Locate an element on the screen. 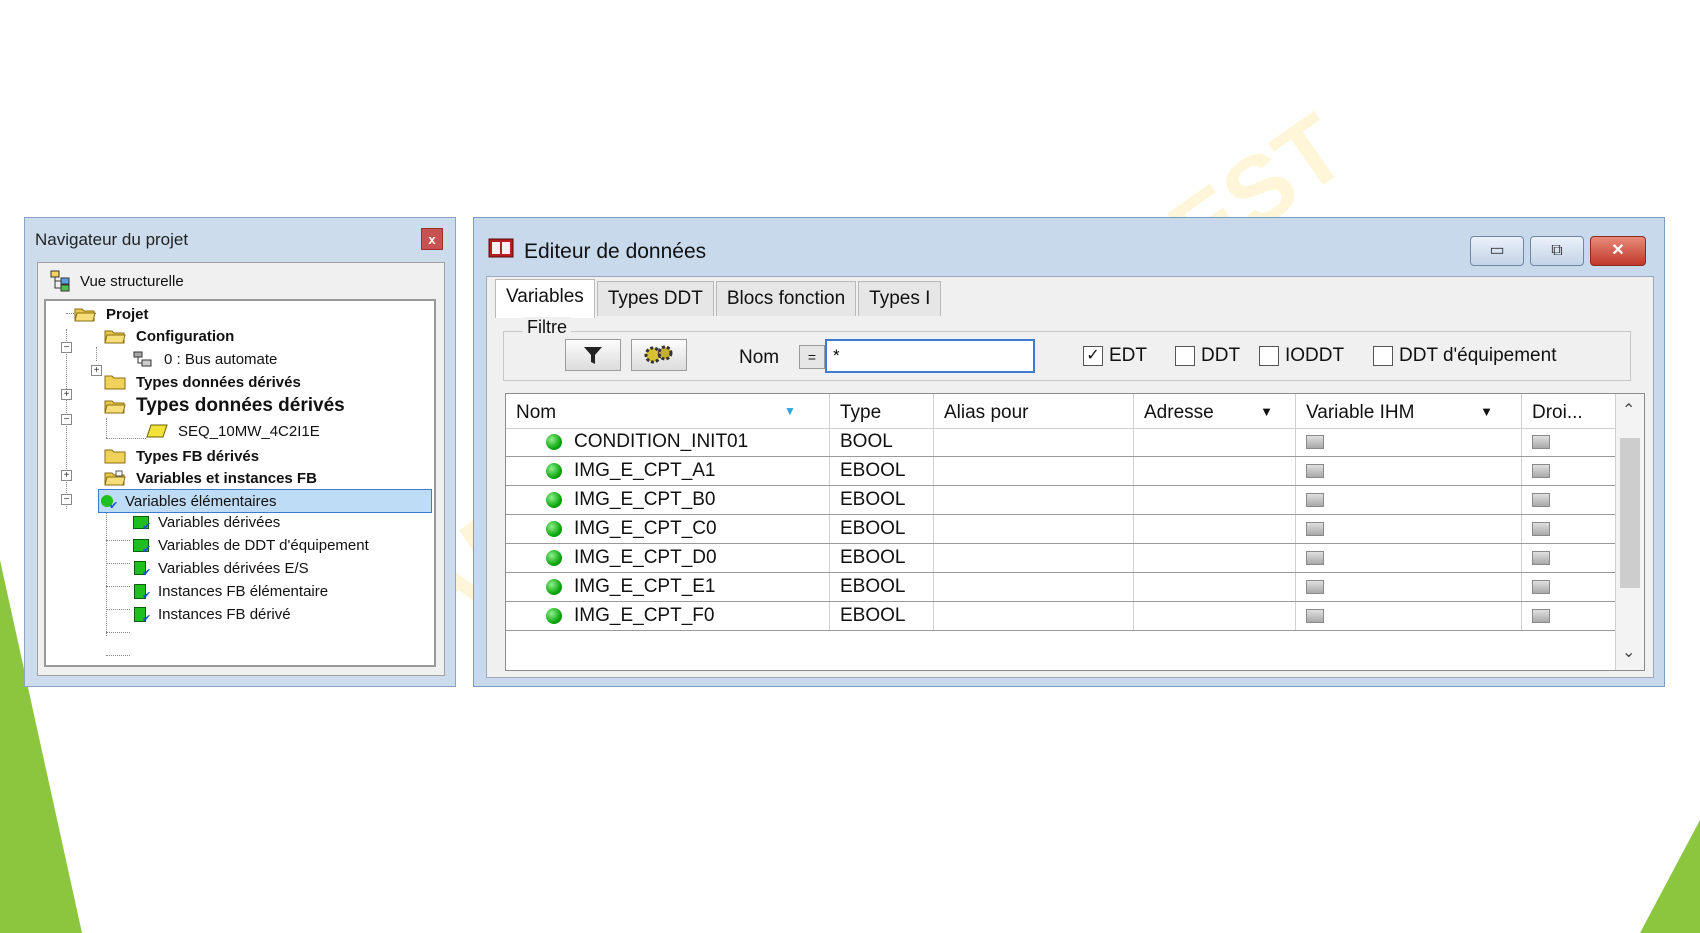 The width and height of the screenshot is (1700, 933). expand-bus-toggle: + is located at coordinates (96, 370).